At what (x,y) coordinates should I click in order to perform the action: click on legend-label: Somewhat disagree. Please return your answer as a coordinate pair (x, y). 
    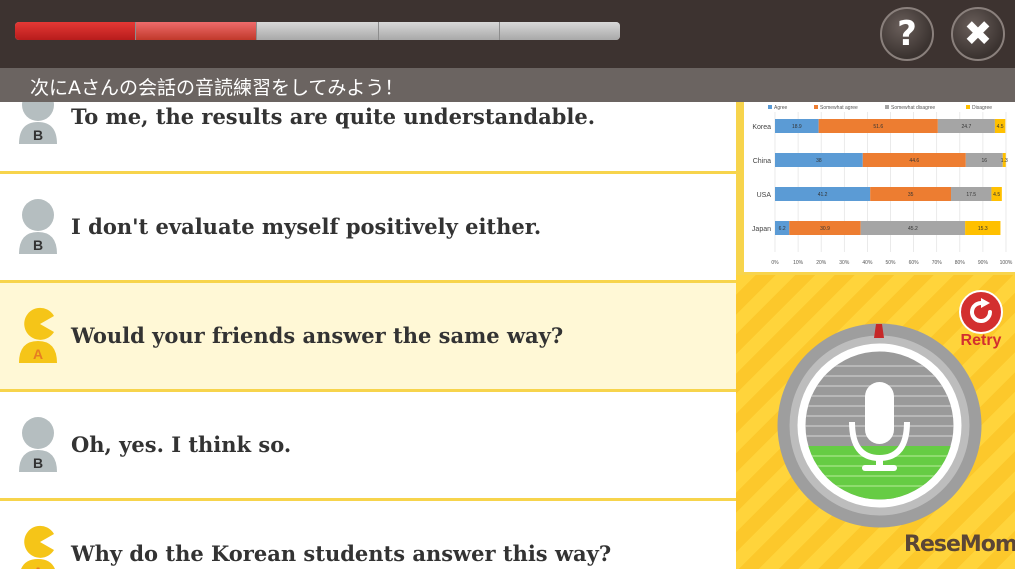
    Looking at the image, I should click on (913, 108).